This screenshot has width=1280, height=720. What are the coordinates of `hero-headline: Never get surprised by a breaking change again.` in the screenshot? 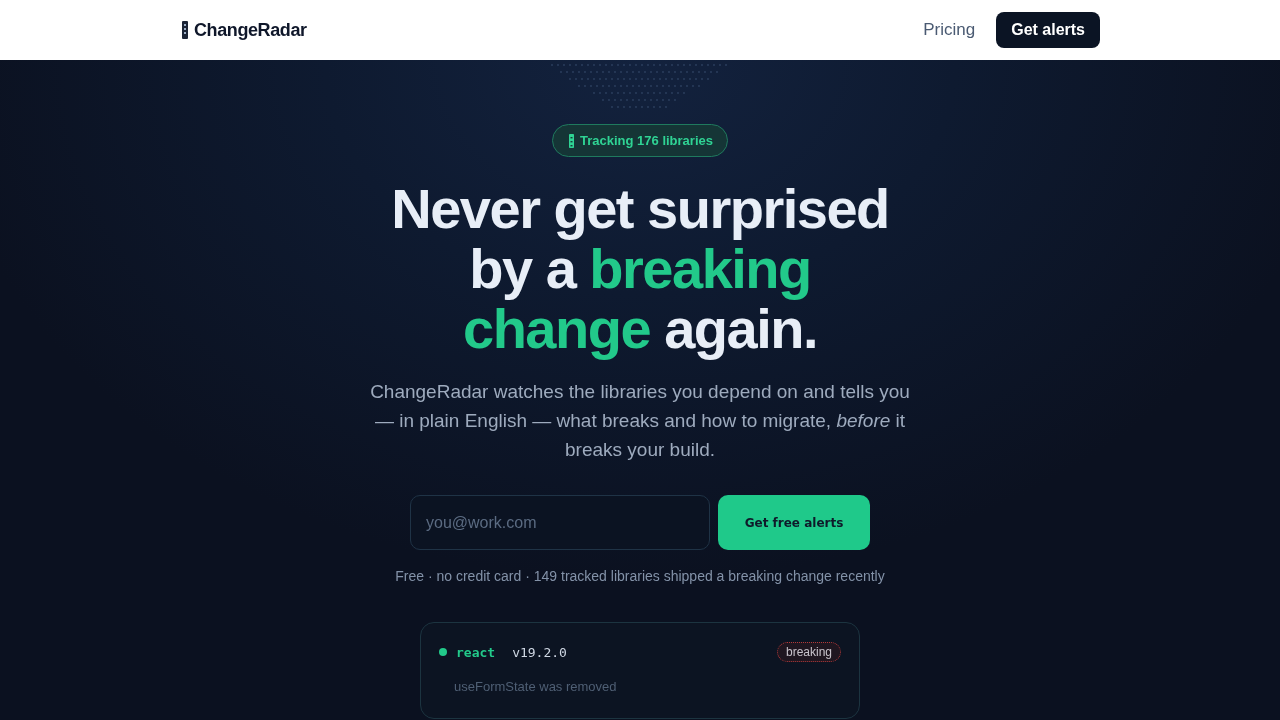 It's located at (640, 269).